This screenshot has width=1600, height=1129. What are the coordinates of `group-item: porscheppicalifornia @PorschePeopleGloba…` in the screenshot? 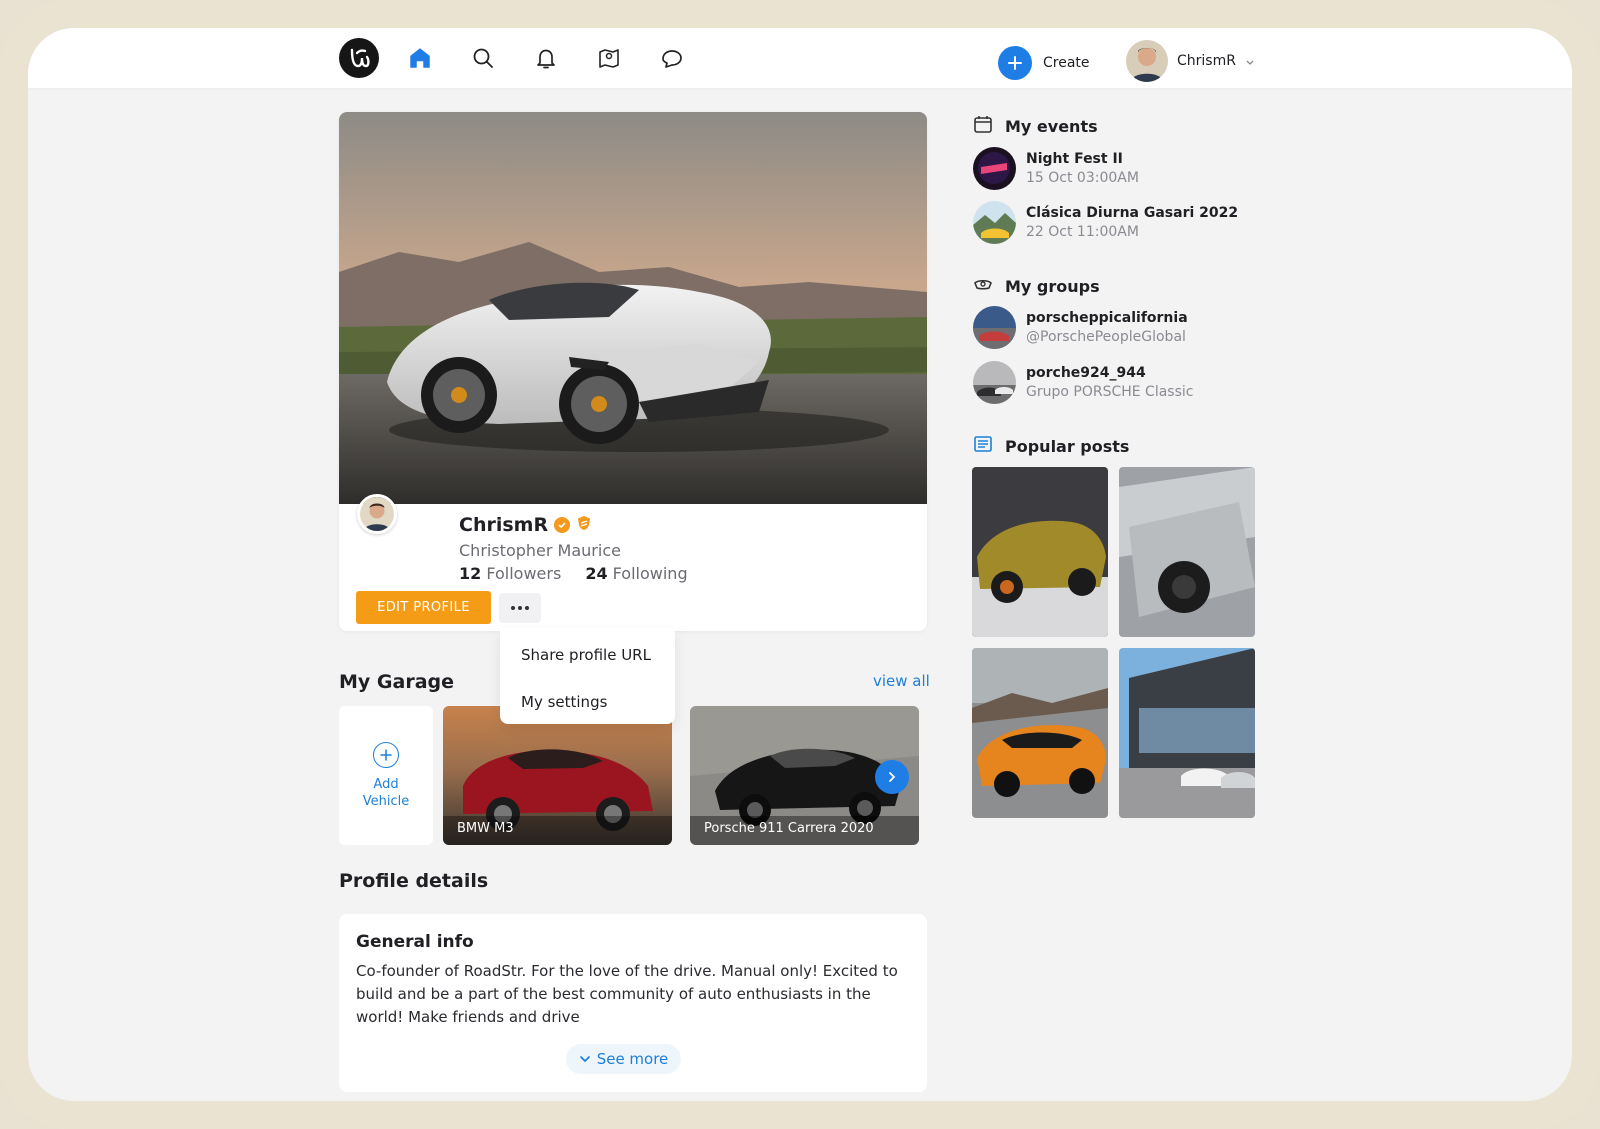 It's located at (1080, 327).